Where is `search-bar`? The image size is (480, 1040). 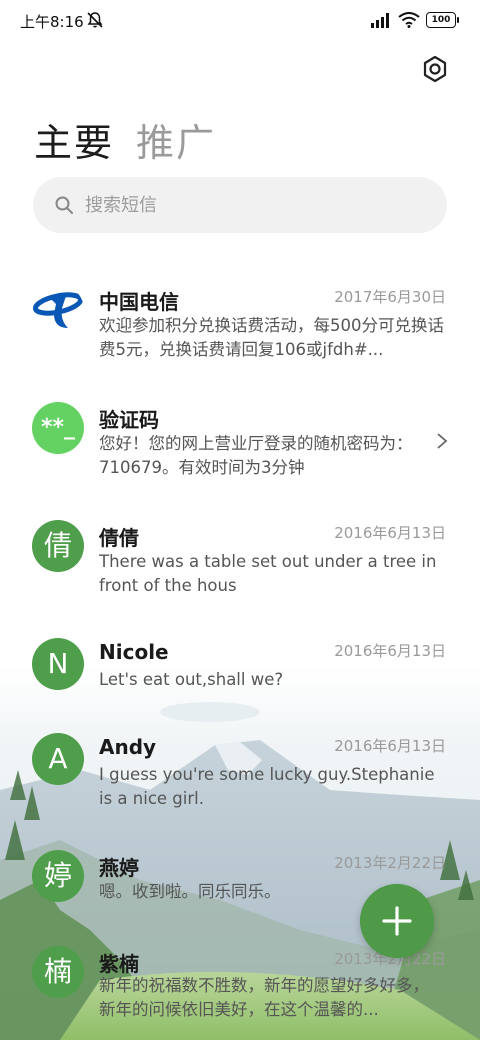
search-bar is located at coordinates (240, 205).